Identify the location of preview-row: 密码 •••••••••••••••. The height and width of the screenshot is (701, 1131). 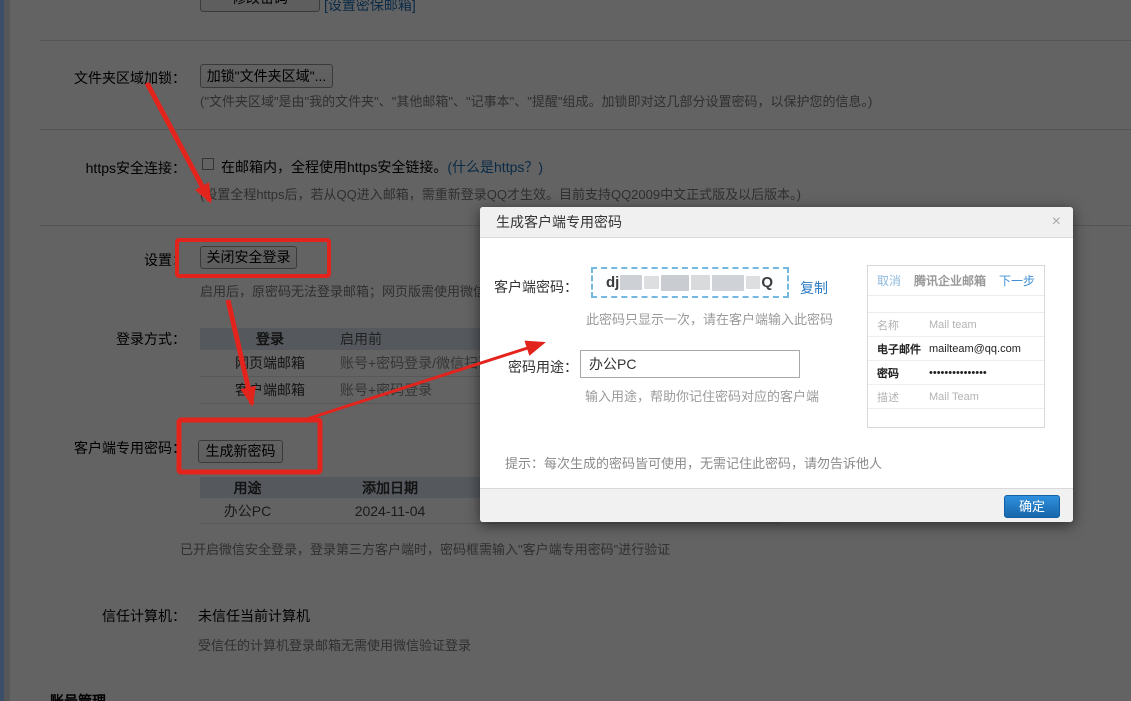
(956, 373).